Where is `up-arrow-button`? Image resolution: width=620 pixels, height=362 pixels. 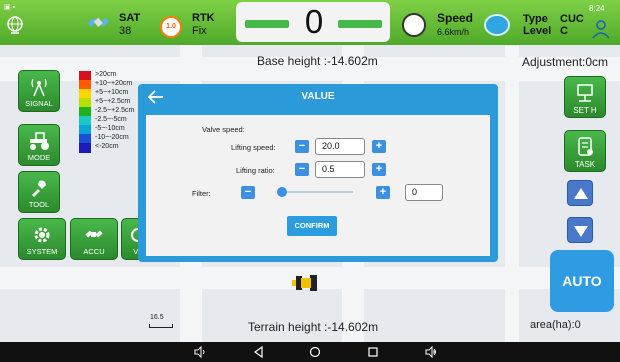 up-arrow-button is located at coordinates (580, 193).